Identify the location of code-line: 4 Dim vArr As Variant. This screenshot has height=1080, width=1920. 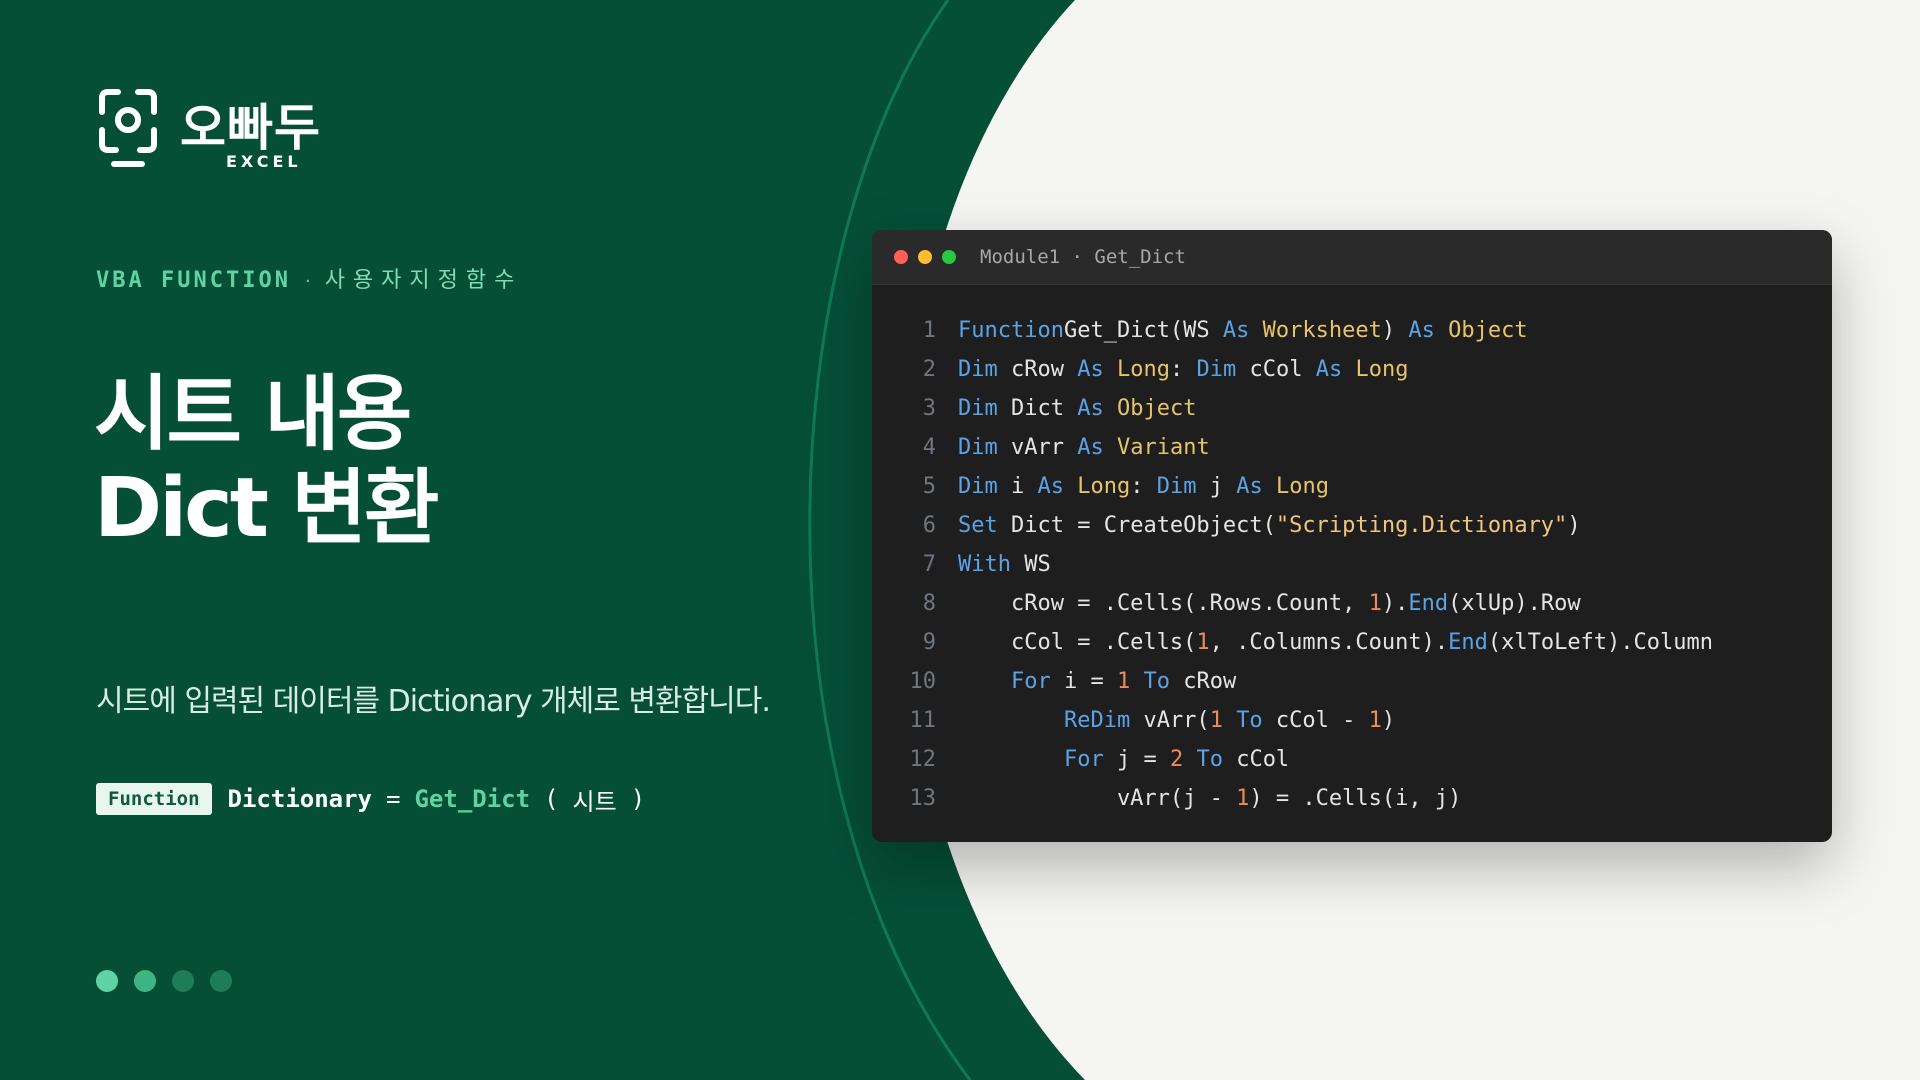
(1352, 447).